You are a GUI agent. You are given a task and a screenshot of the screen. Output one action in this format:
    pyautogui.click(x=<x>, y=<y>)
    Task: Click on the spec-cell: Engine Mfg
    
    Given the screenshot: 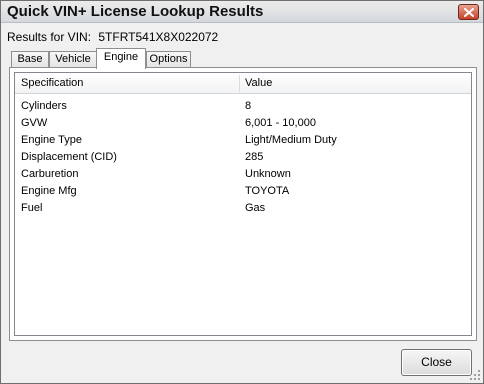 What is the action you would take?
    pyautogui.click(x=49, y=191)
    